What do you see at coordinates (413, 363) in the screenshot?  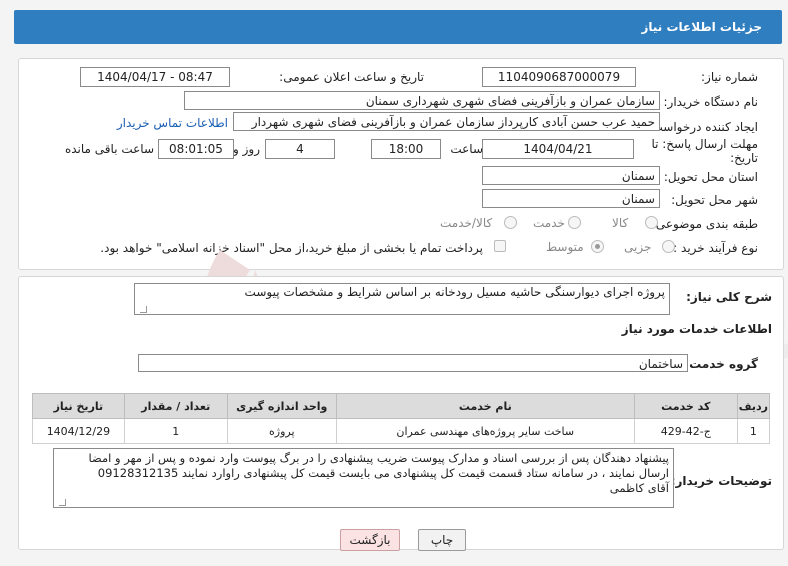 I see `service-group-field: ساختمان` at bounding box center [413, 363].